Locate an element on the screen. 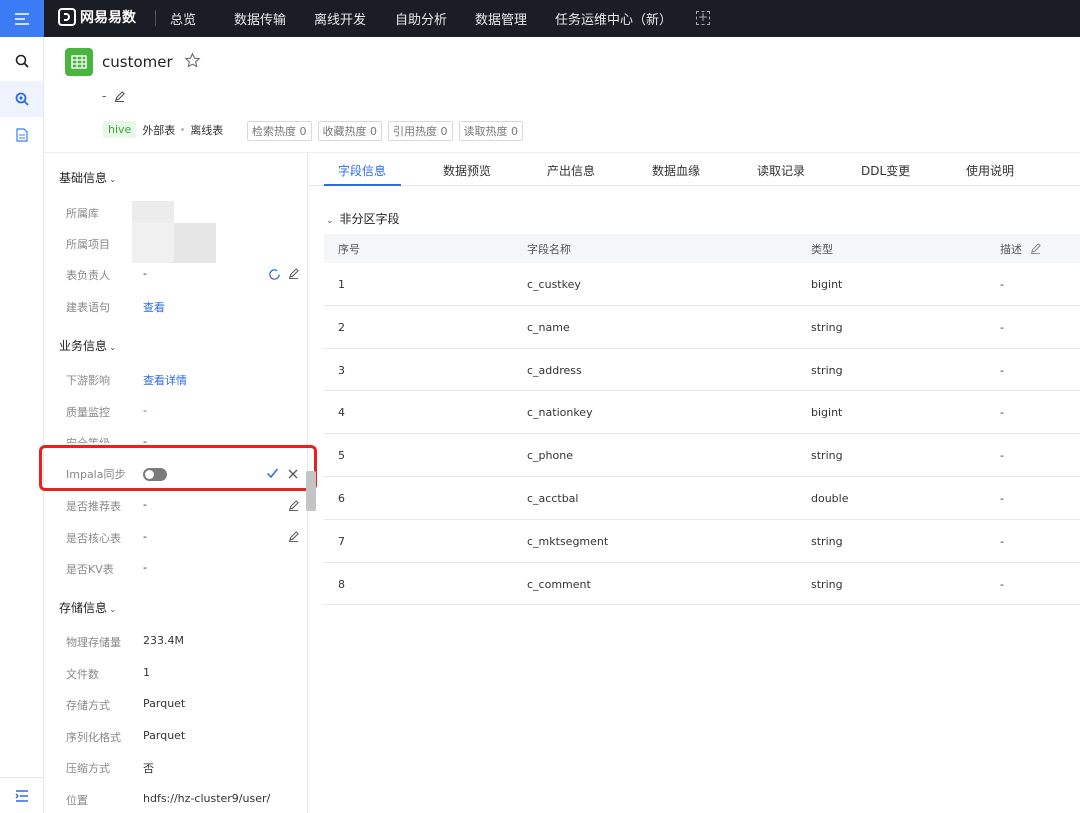  read-heat-badge: 读取热度 0 is located at coordinates (490, 131).